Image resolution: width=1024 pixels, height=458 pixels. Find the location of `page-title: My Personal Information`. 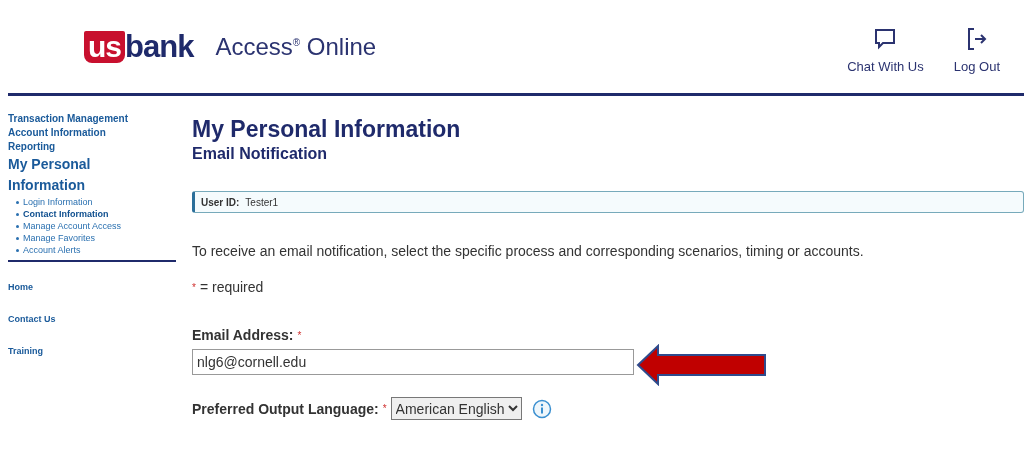

page-title: My Personal Information is located at coordinates (327, 129).